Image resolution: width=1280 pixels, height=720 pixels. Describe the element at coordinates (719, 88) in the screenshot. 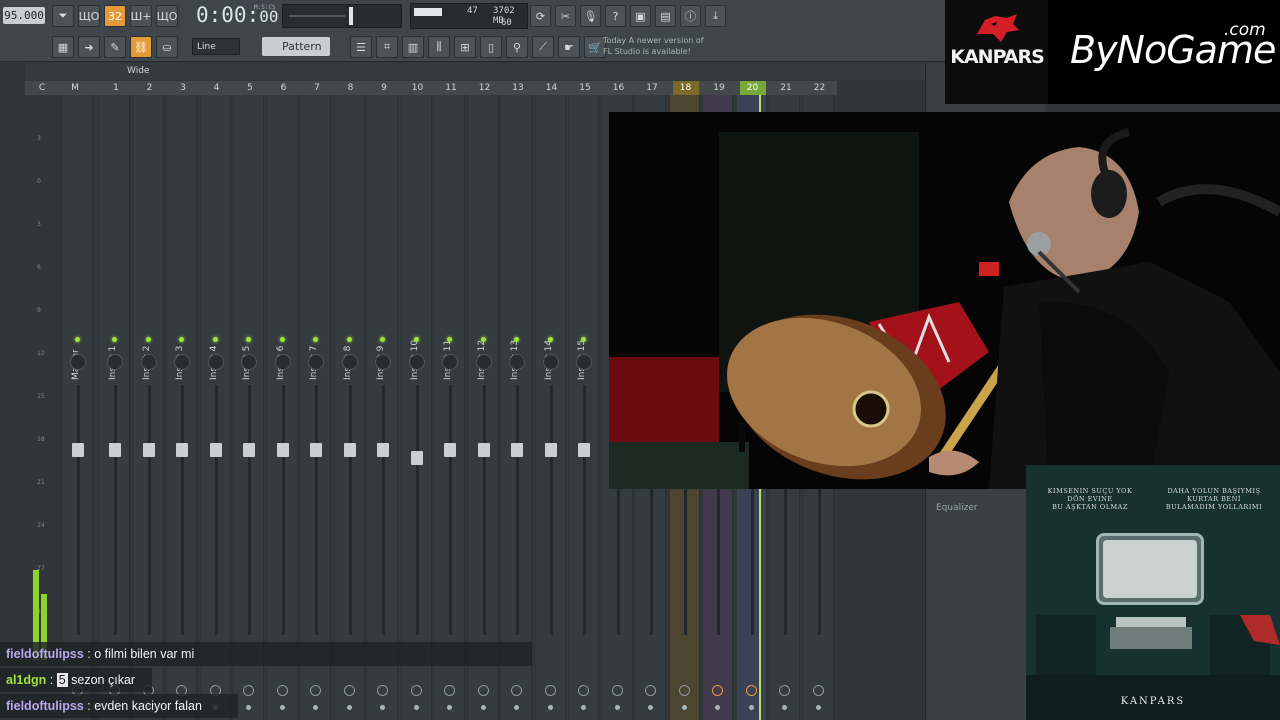

I see `mixer-track-number: 19` at that location.